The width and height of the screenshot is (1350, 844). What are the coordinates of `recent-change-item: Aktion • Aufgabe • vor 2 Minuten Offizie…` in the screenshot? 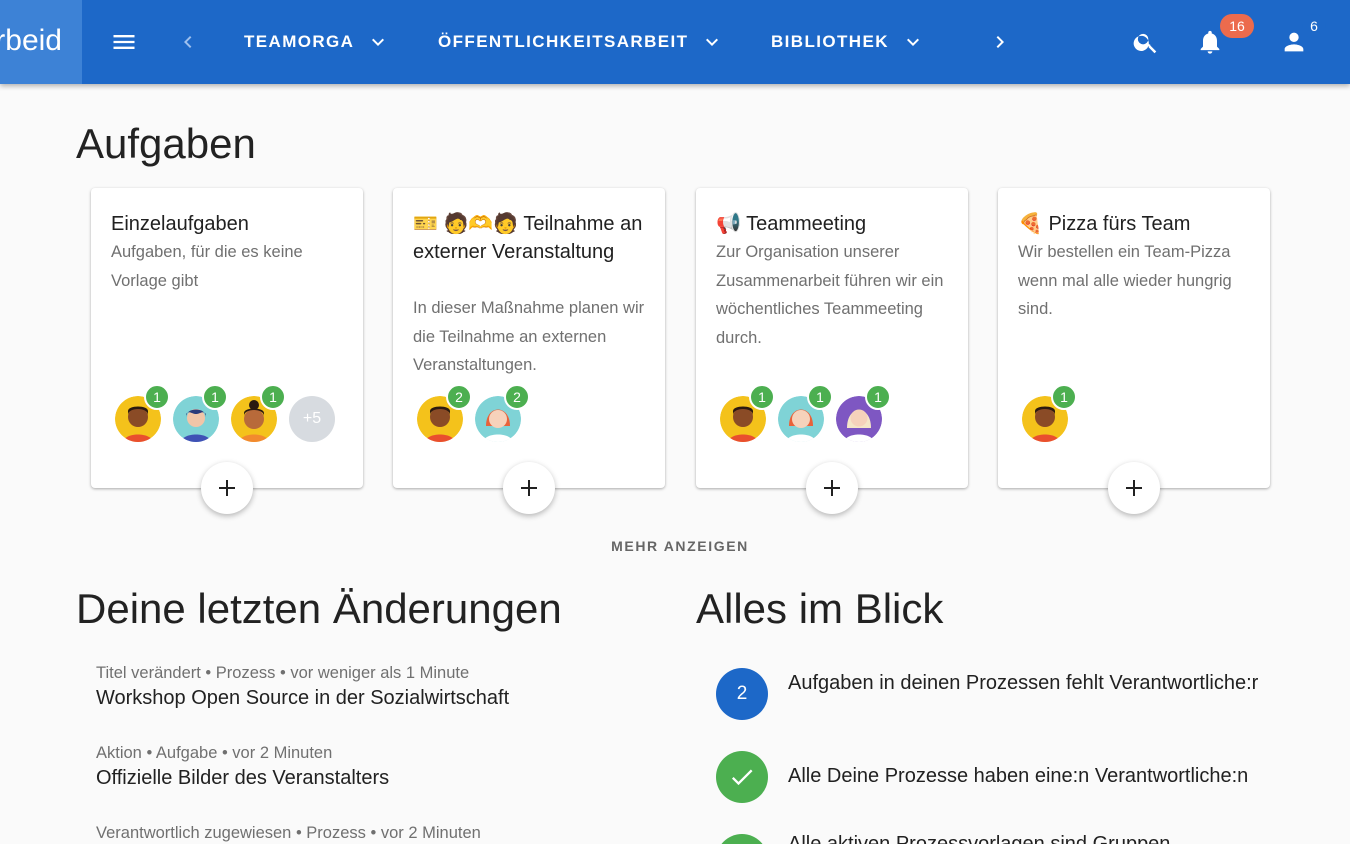 It's located at (242, 767).